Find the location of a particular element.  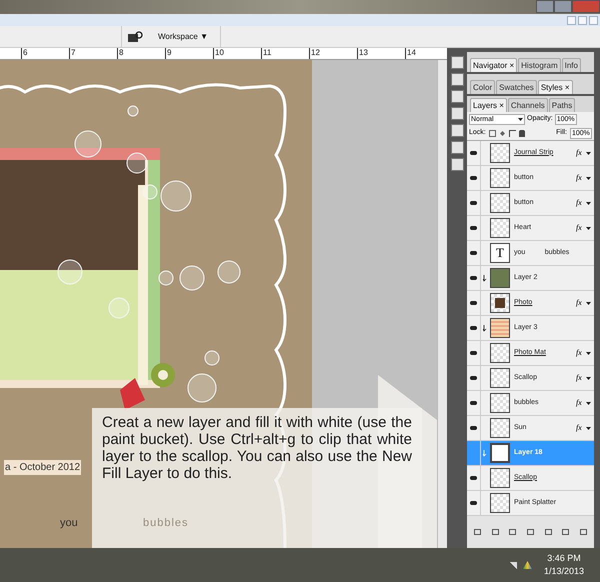

panel-tab: Color is located at coordinates (483, 87).